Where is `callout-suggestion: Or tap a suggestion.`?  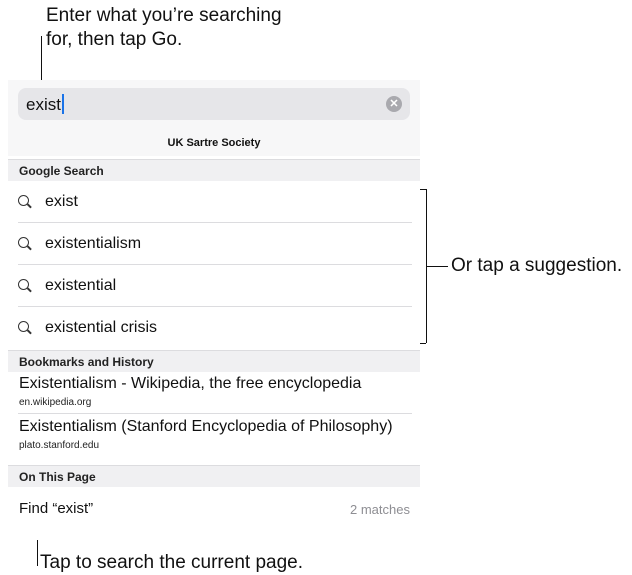
callout-suggestion: Or tap a suggestion. is located at coordinates (537, 265).